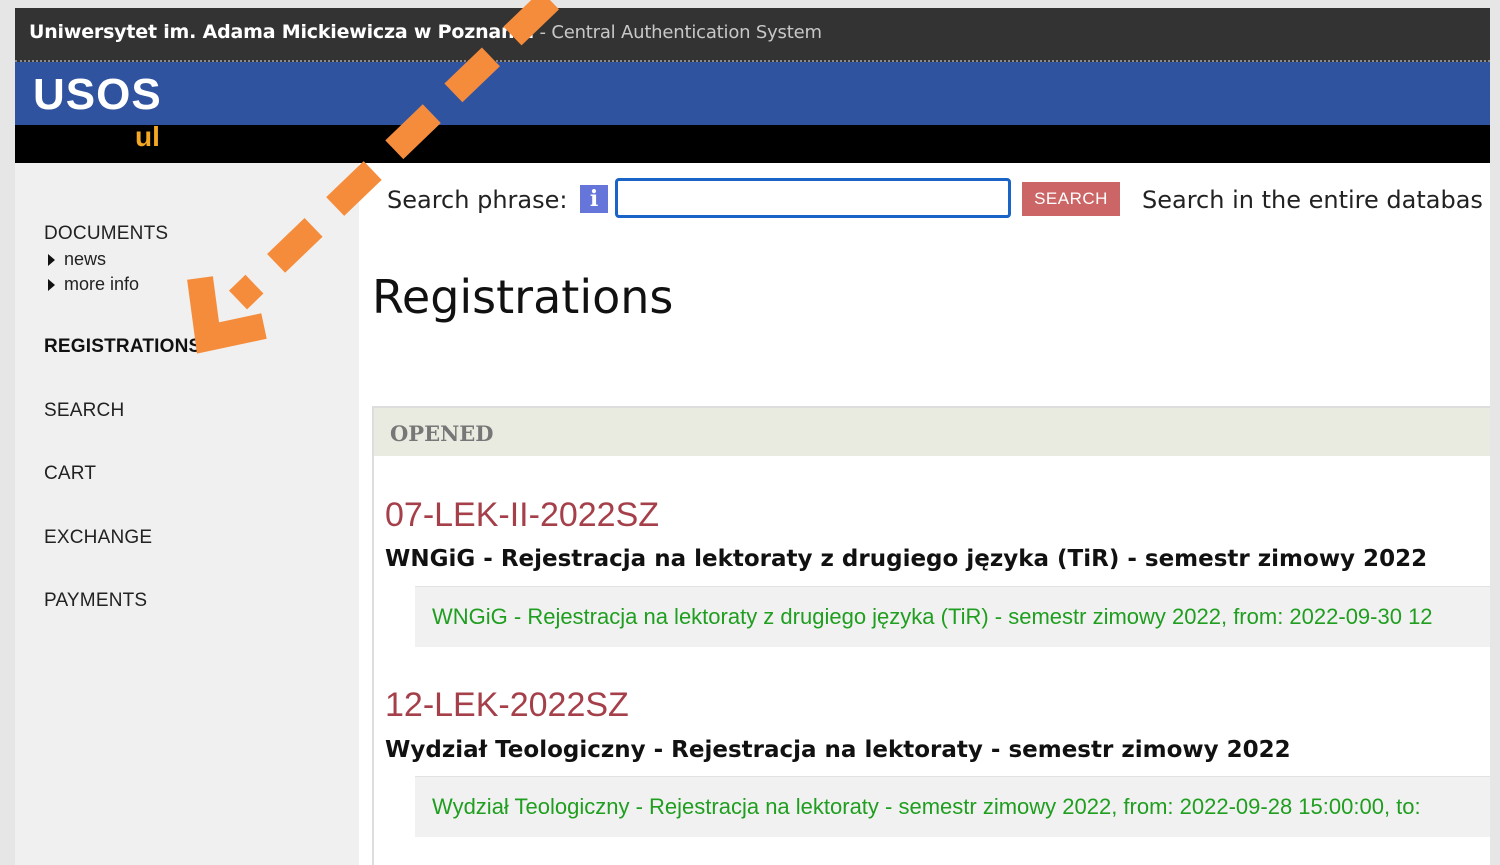  Describe the element at coordinates (507, 705) in the screenshot. I see `registration-code-link: 12-LEK-2022SZ` at that location.